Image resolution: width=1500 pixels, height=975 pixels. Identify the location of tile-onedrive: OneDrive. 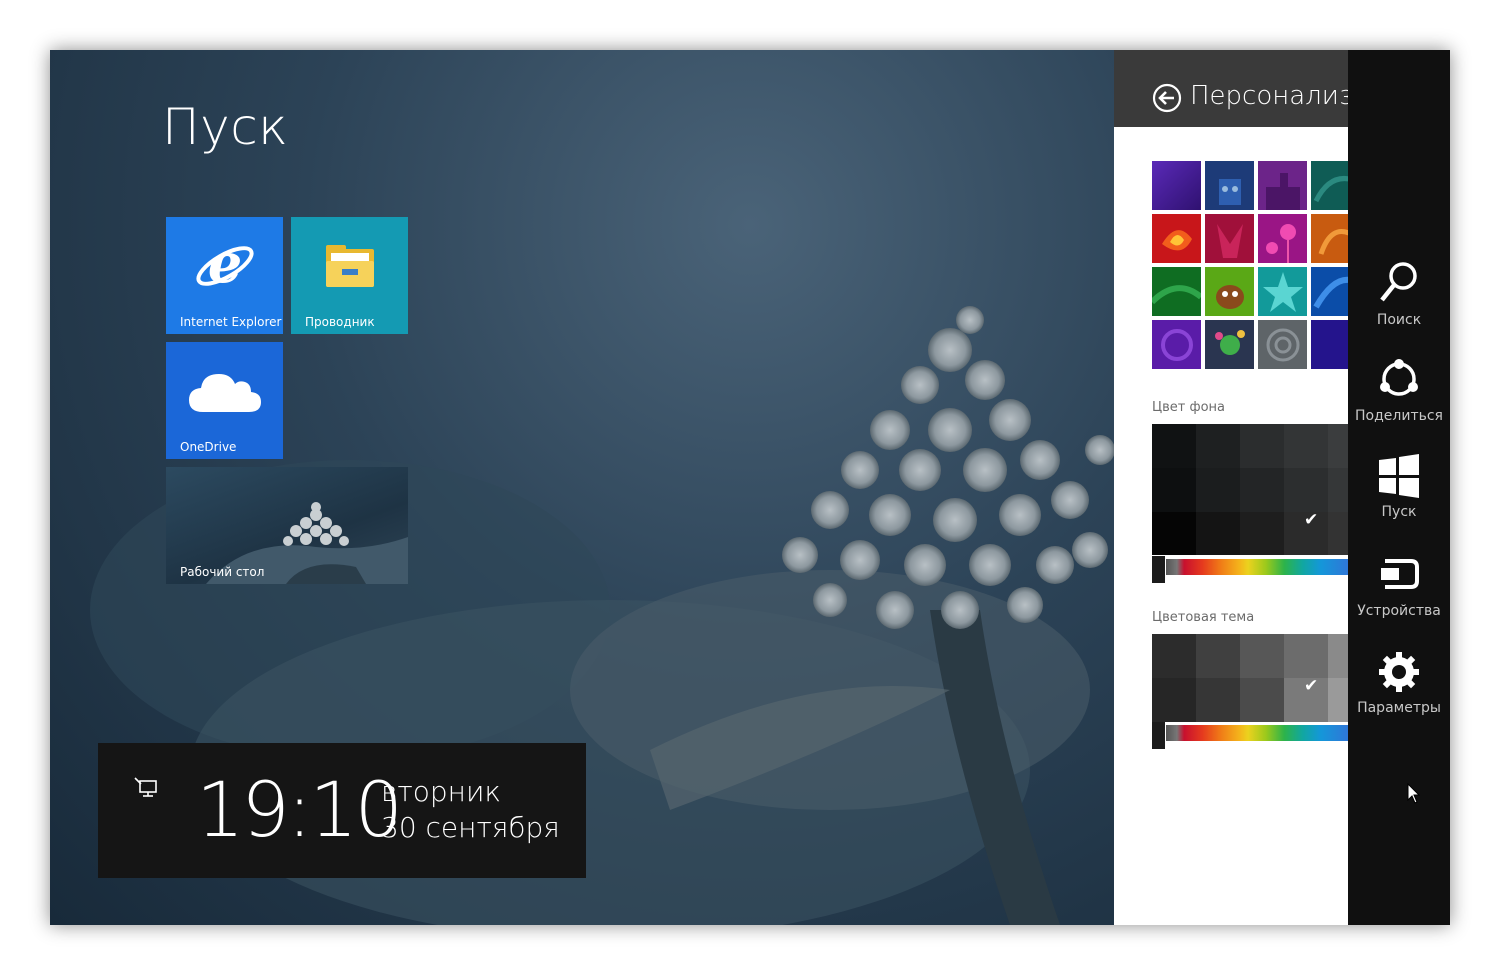
(224, 400).